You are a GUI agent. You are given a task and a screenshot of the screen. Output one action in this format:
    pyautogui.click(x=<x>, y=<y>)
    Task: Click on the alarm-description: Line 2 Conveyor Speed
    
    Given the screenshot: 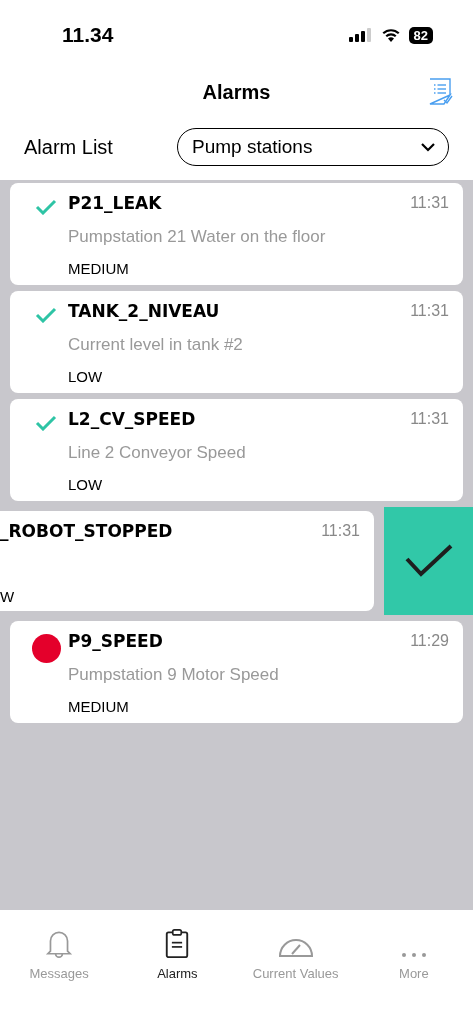 What is the action you would take?
    pyautogui.click(x=157, y=453)
    